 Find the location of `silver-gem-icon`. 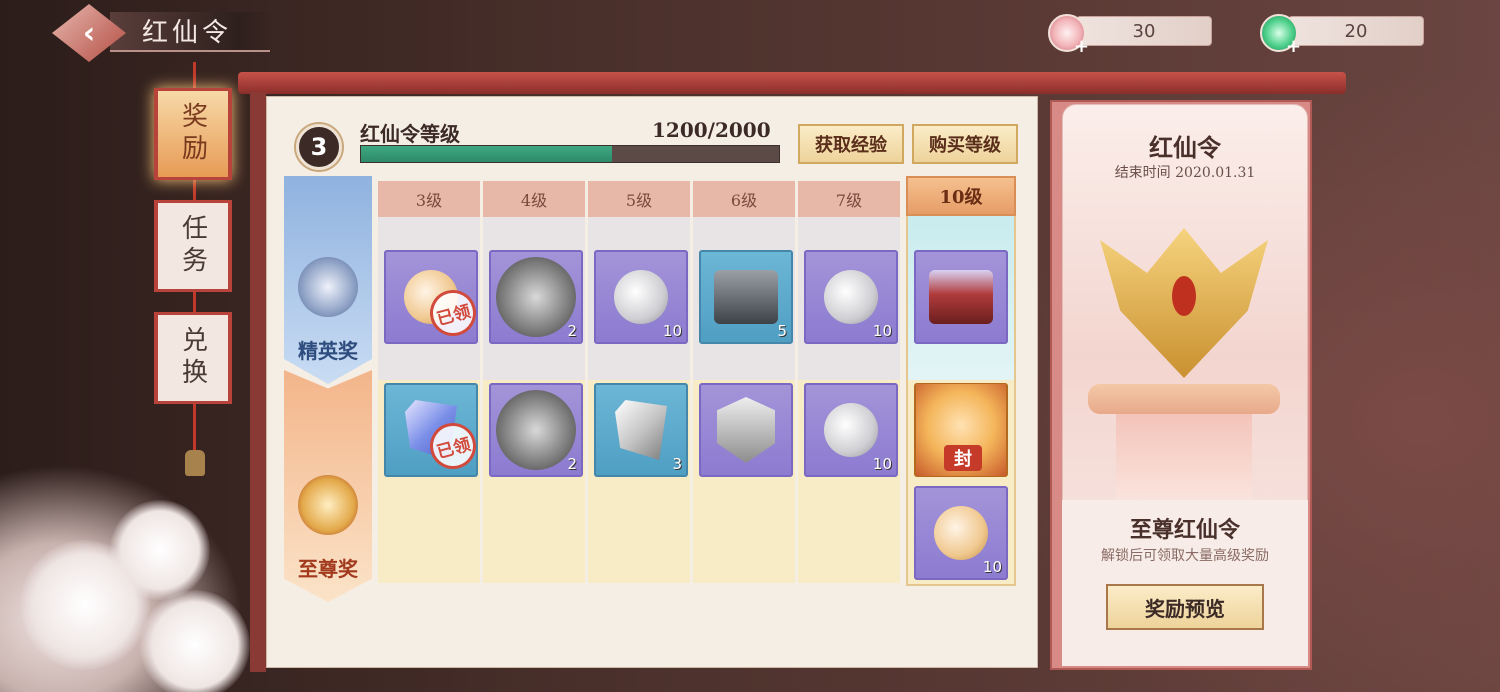

silver-gem-icon is located at coordinates (641, 430).